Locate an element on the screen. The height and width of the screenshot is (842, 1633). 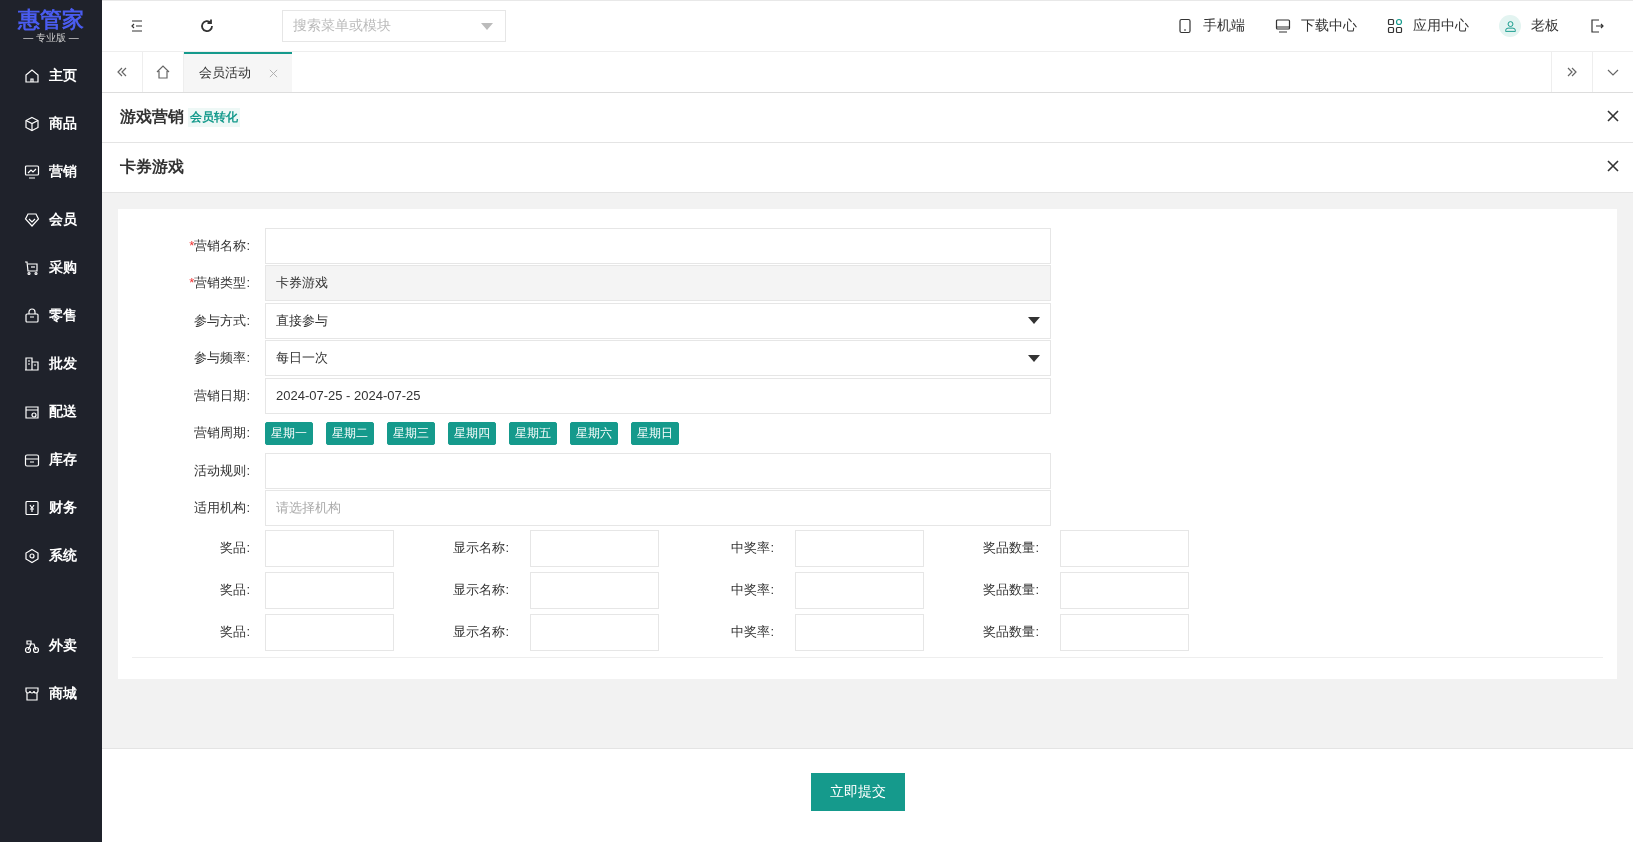
sidebar-item: 商城 is located at coordinates (51, 694).